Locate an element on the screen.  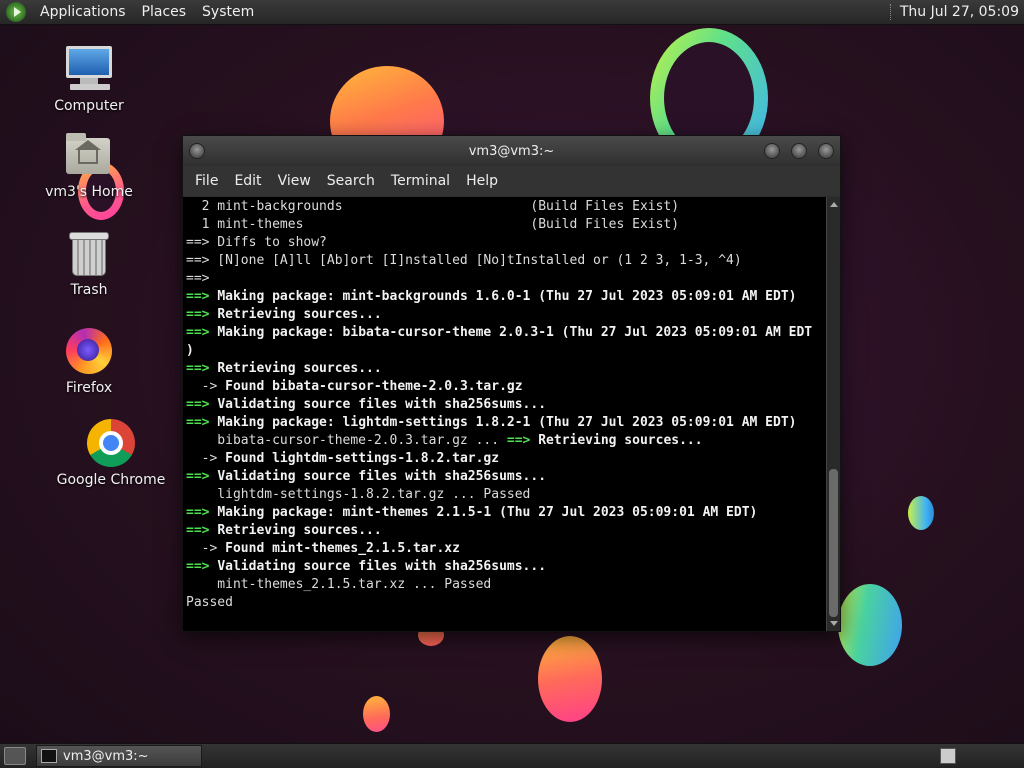
terminal-text: mint-themes_2.1.5.tar.xz ... Passed is located at coordinates (339, 584).